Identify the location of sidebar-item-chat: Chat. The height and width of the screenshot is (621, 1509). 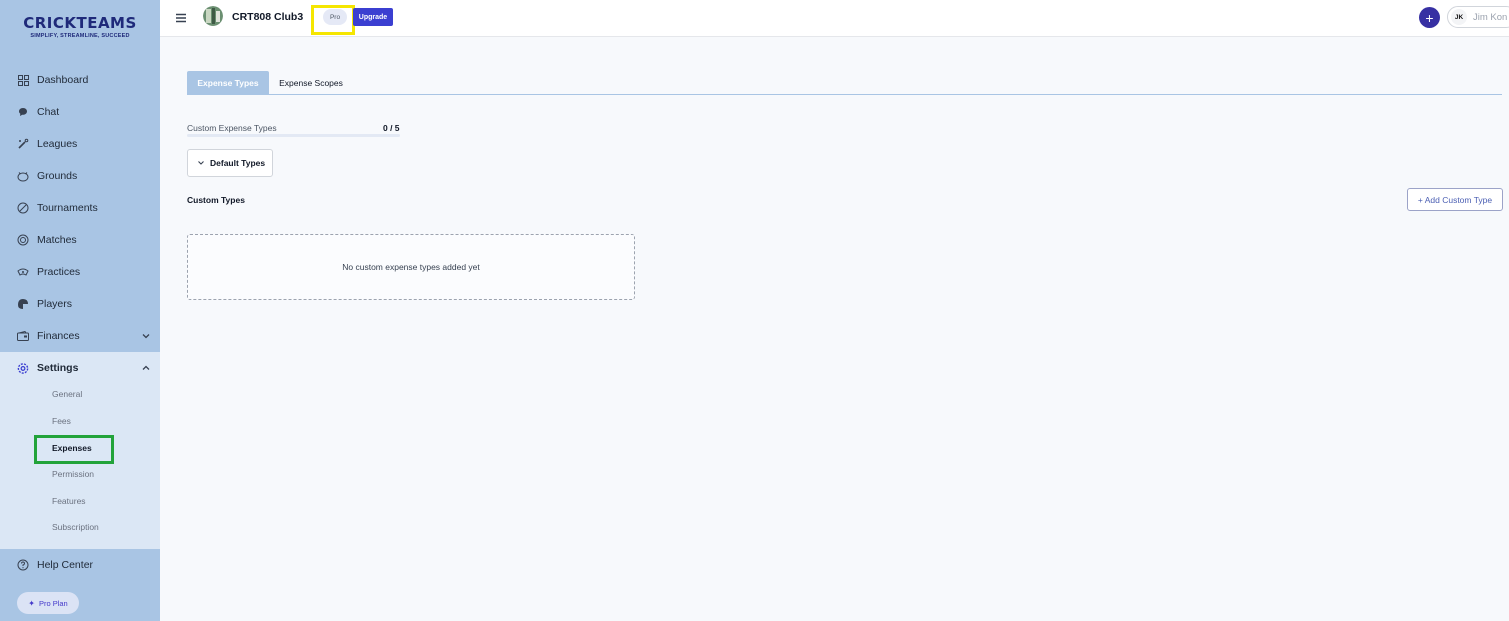
(80, 112).